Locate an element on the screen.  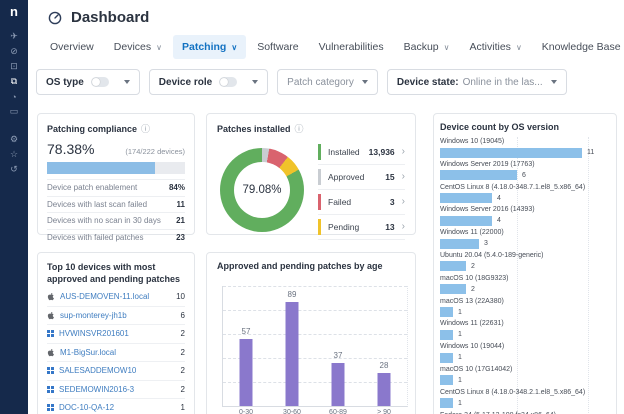
os-version-label: Windows 11 (22631) is located at coordinates (472, 324).